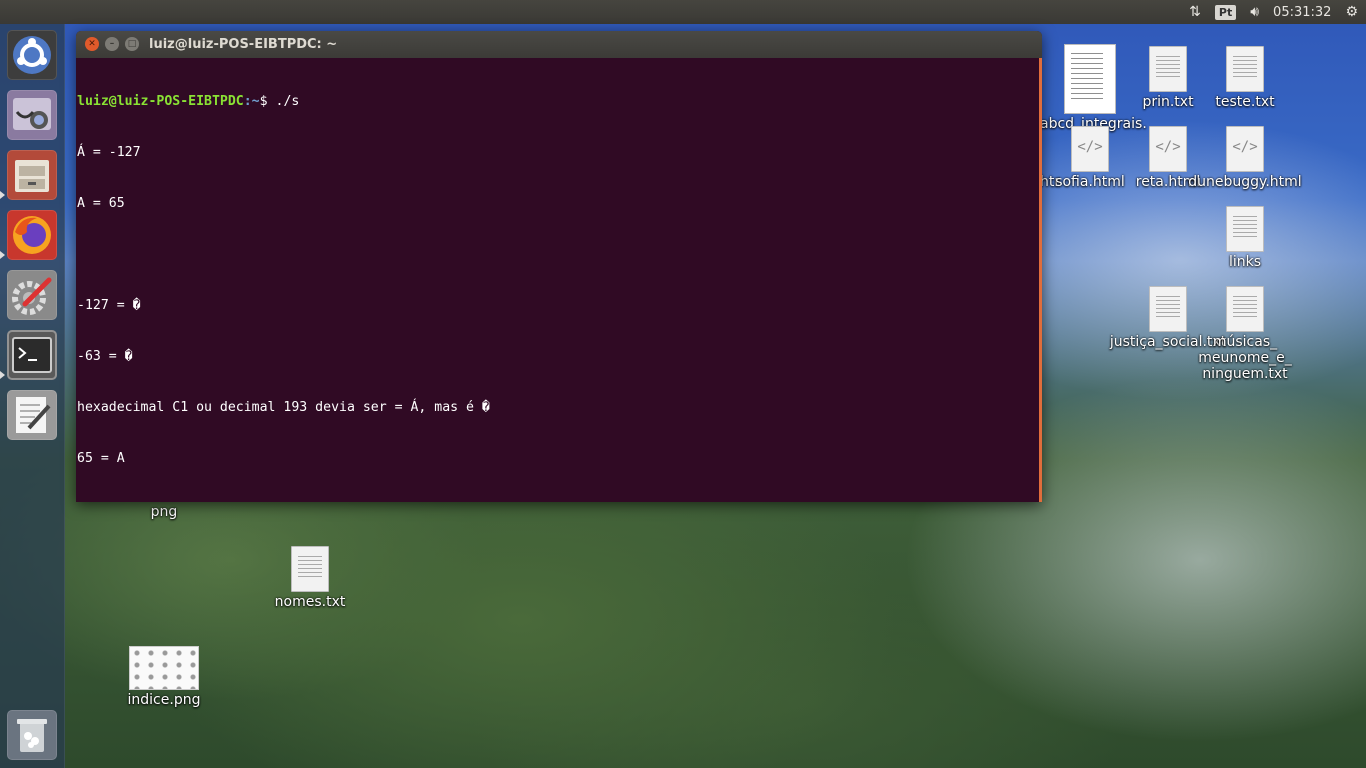 Image resolution: width=1366 pixels, height=768 pixels. What do you see at coordinates (1302, 12) in the screenshot?
I see `clock: 05:31:32` at bounding box center [1302, 12].